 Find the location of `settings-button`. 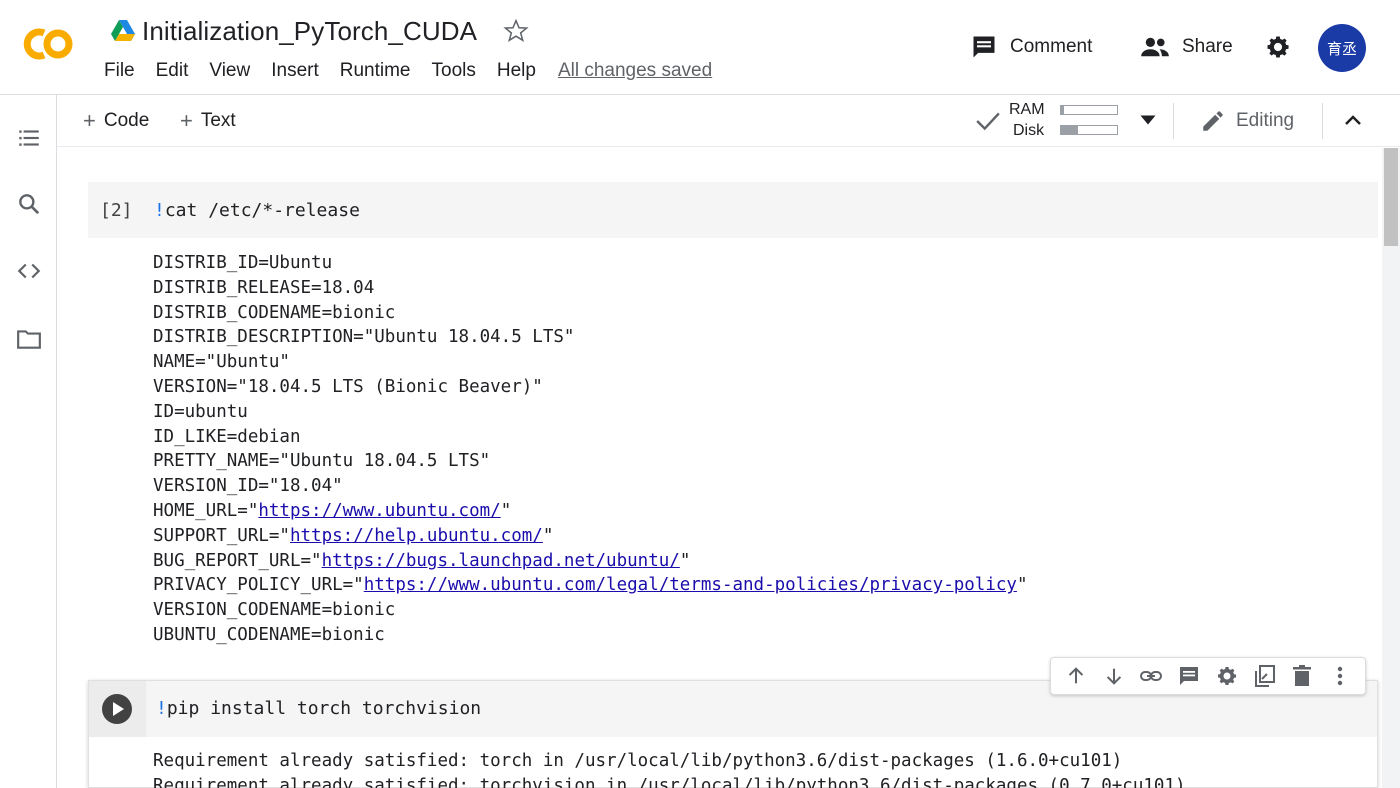

settings-button is located at coordinates (1278, 49).